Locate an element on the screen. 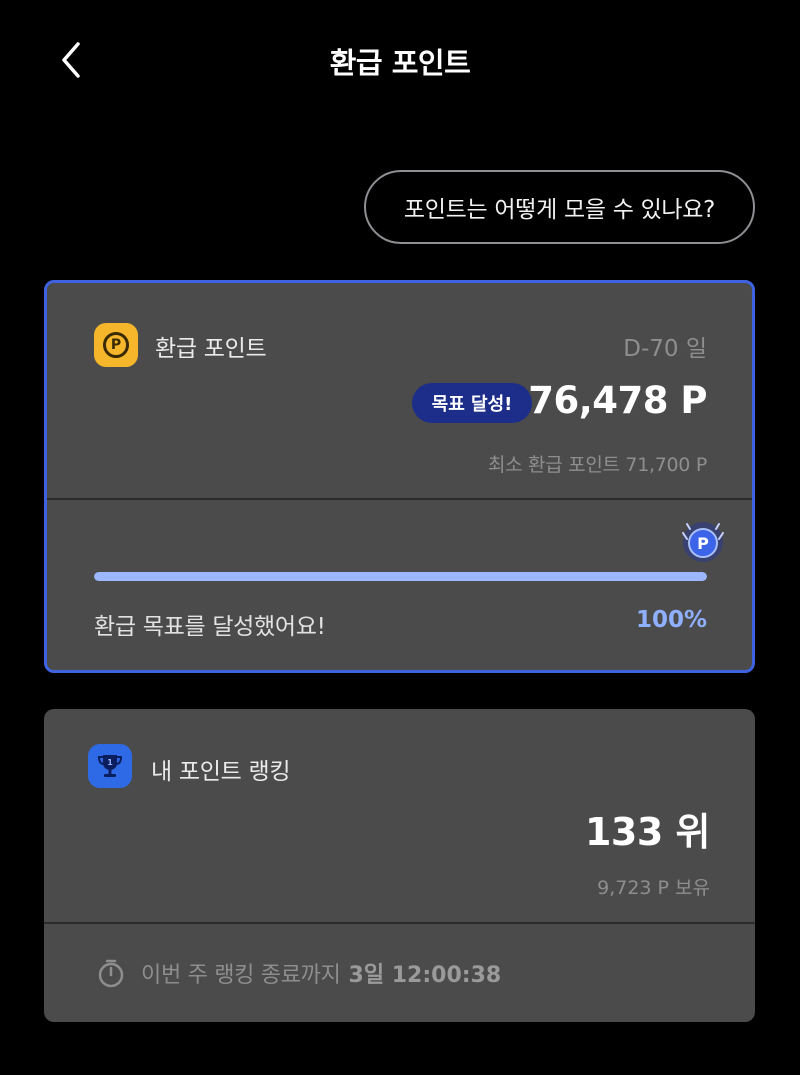  timer-value: 3일 12:00:38 is located at coordinates (425, 975).